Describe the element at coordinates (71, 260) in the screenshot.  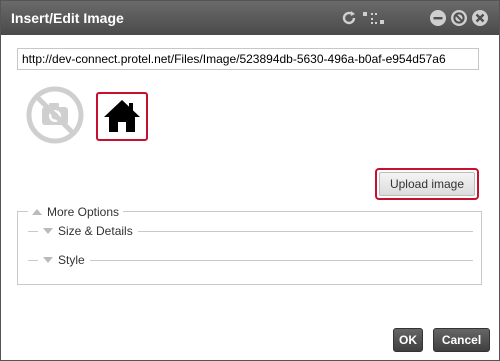
I see `section-label: Style` at that location.